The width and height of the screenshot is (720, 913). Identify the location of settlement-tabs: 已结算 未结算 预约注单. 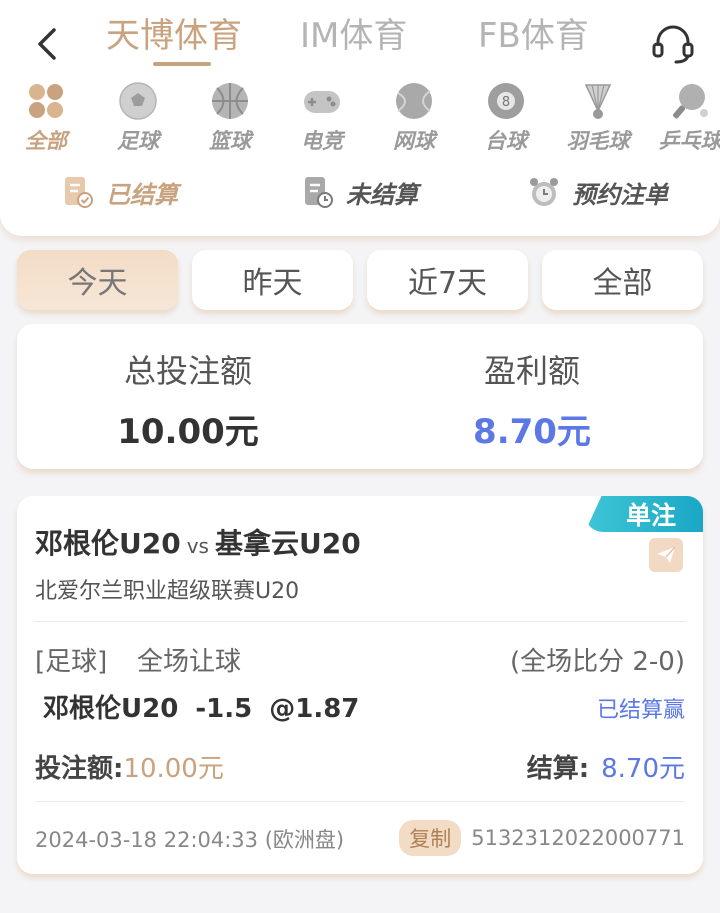
(360, 194).